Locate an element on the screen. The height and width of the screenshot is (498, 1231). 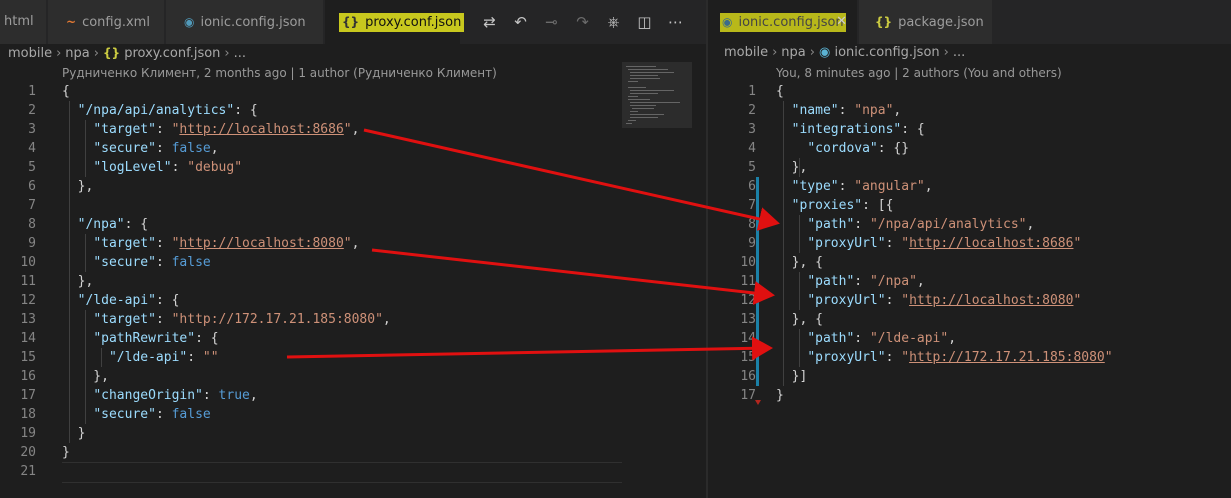
code-line: 11 }, is located at coordinates (353, 281).